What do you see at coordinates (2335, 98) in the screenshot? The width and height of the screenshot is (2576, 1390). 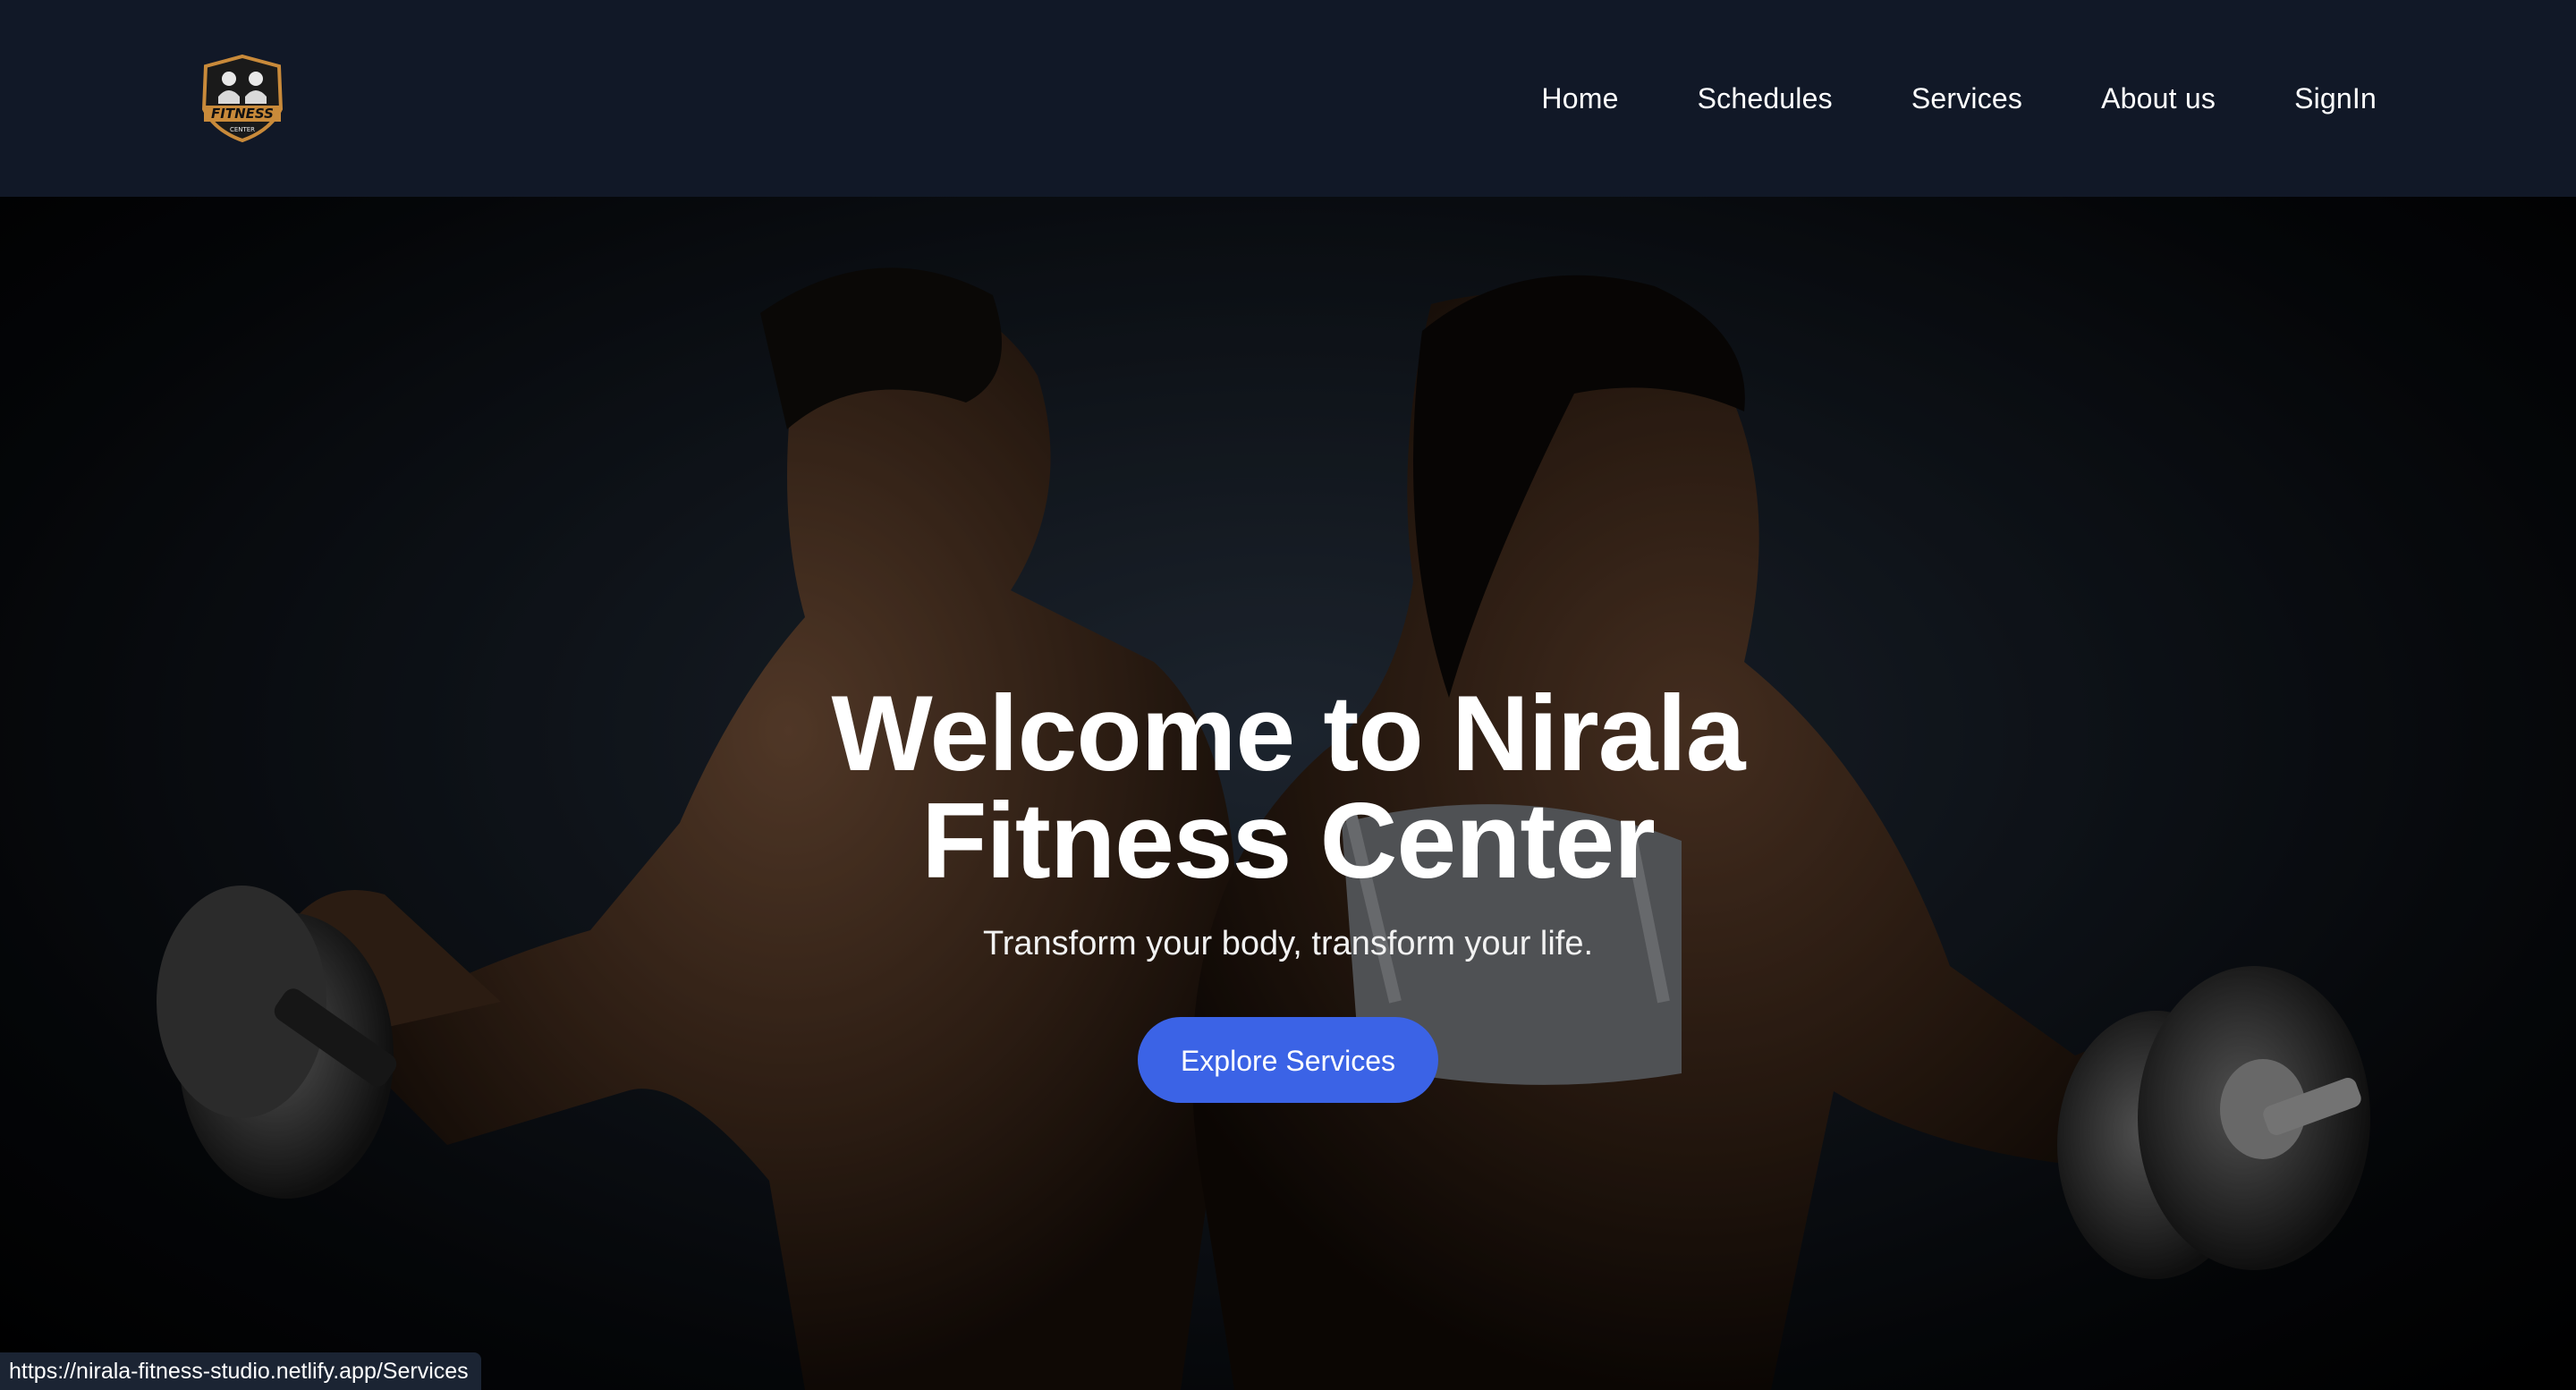 I see `nav-signin-link: SignIn` at bounding box center [2335, 98].